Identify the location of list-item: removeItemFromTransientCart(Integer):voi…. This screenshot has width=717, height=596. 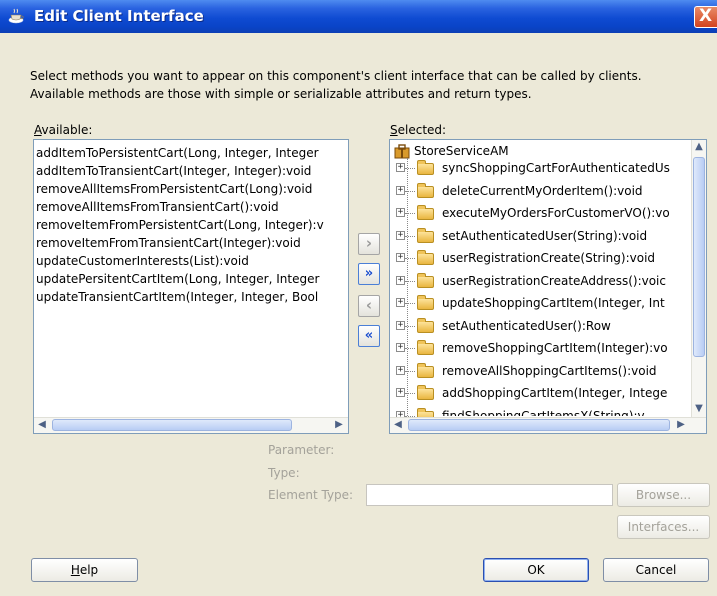
(168, 243).